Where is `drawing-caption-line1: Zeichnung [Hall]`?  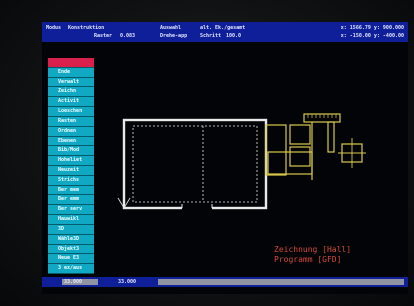
drawing-caption-line1: Zeichnung [Hall] is located at coordinates (313, 249).